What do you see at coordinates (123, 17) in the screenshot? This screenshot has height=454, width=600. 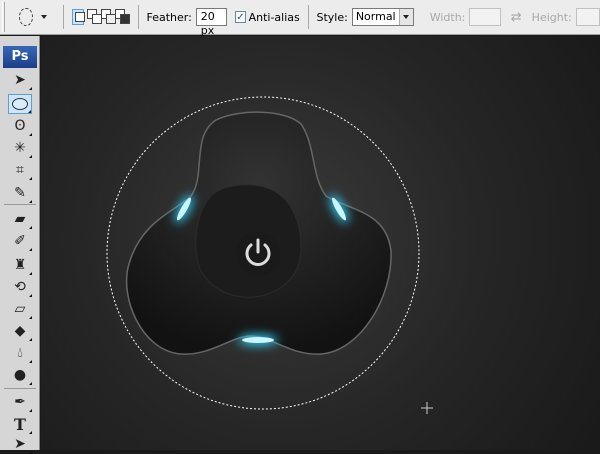 I see `intersect-selection-button` at bounding box center [123, 17].